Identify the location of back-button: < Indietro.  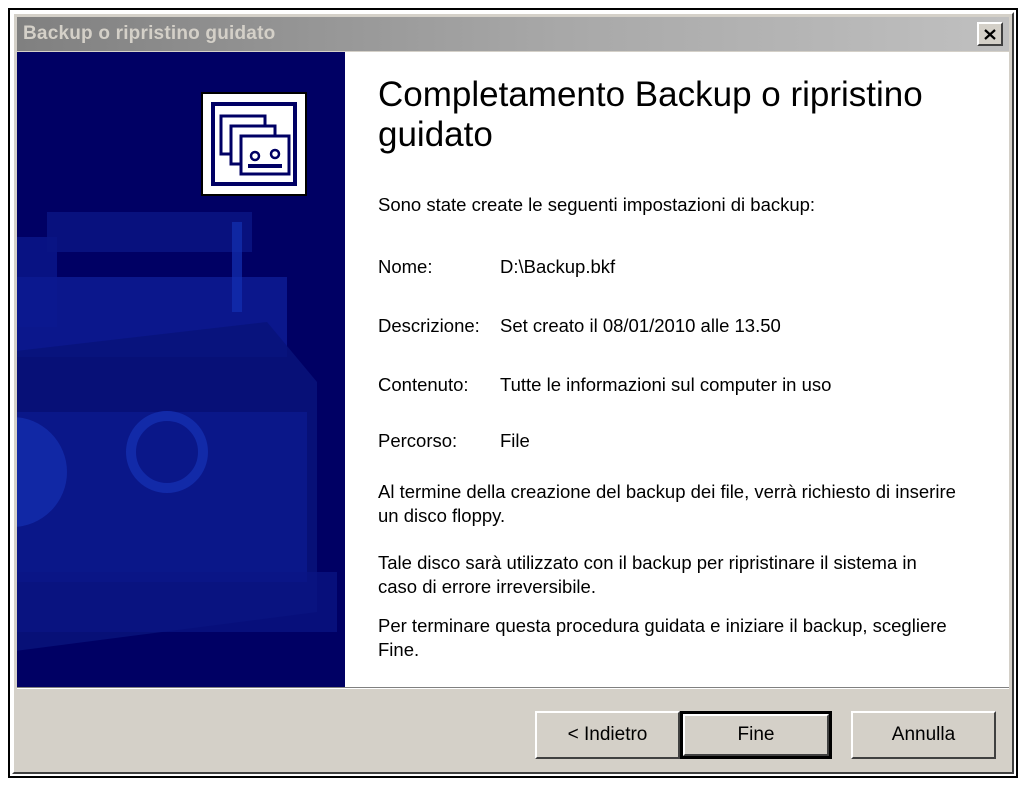
(607, 735).